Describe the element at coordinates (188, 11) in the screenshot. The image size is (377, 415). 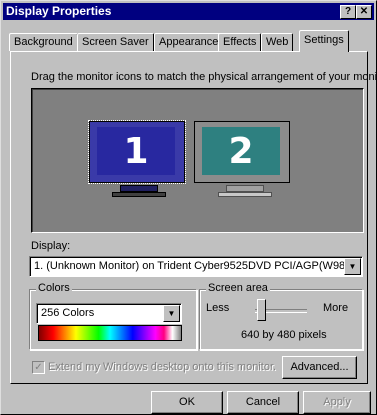
I see `title-bar: Display Properties ? ✕` at that location.